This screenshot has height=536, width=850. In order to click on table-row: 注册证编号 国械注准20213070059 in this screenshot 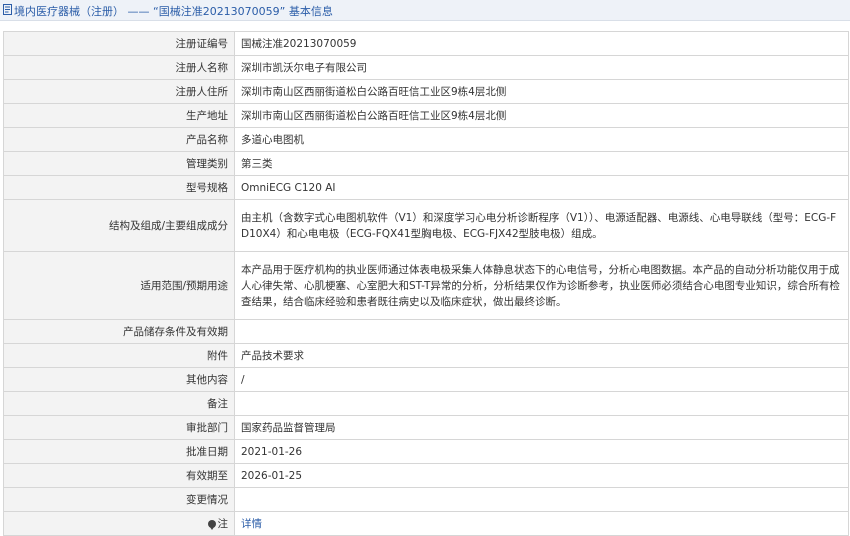, I will do `click(426, 43)`.